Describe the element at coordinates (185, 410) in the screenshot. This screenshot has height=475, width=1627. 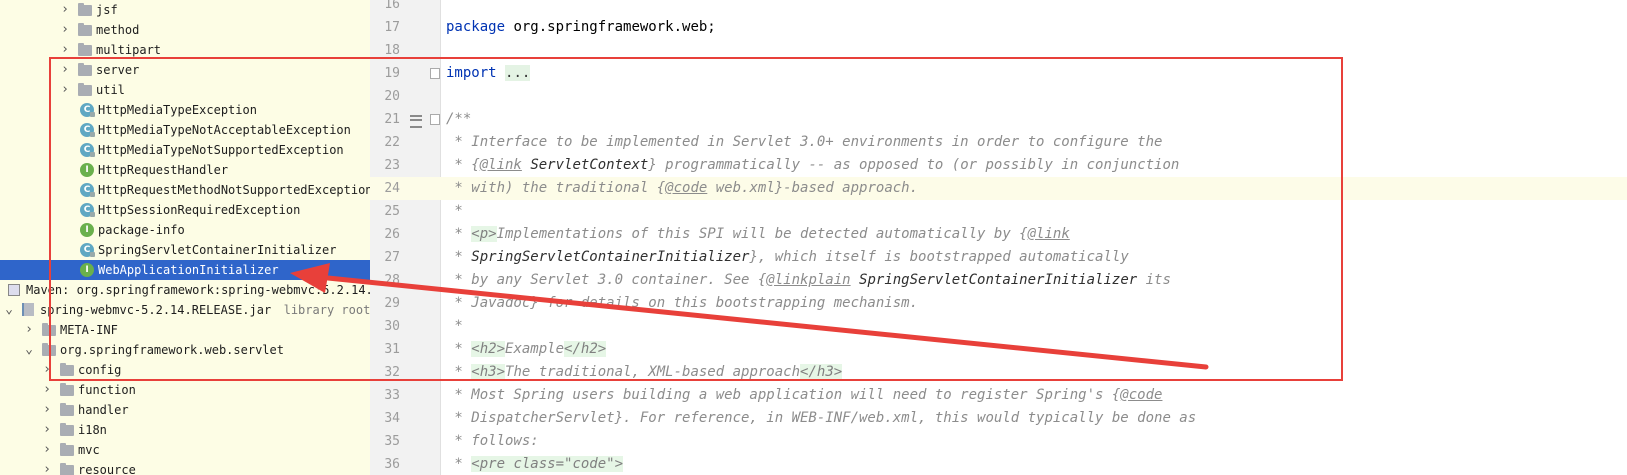
I see `tree-item-handler: › handler` at that location.